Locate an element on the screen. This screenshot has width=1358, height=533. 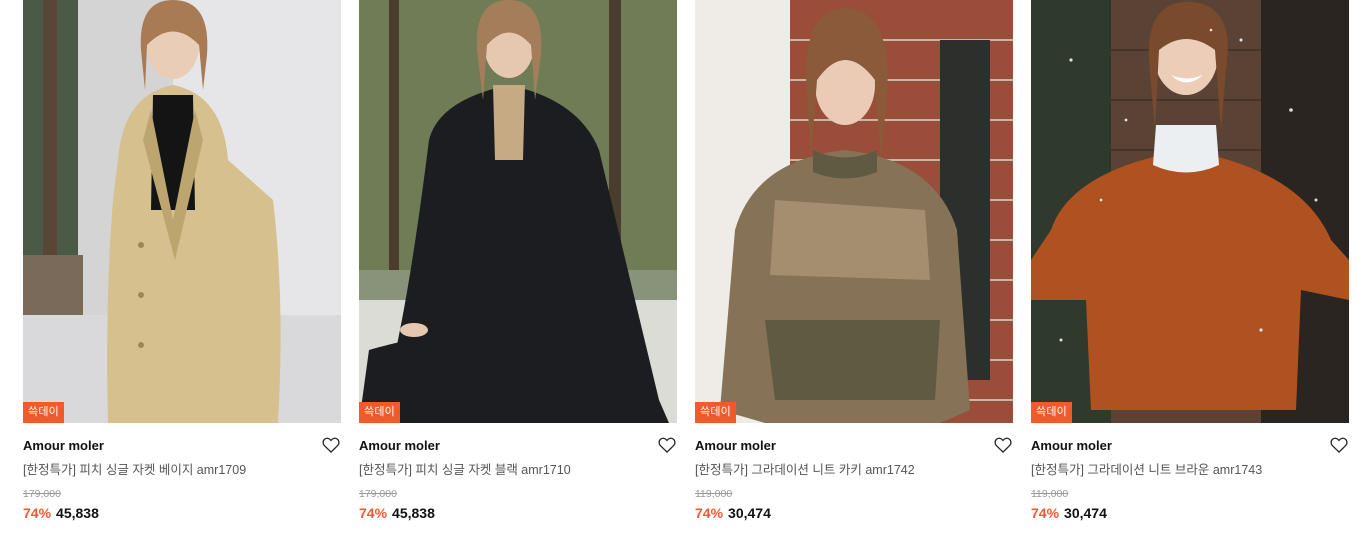
product-title: [한정특가] 피치 싱글 자켓 베이지 amr1709 is located at coordinates (182, 468).